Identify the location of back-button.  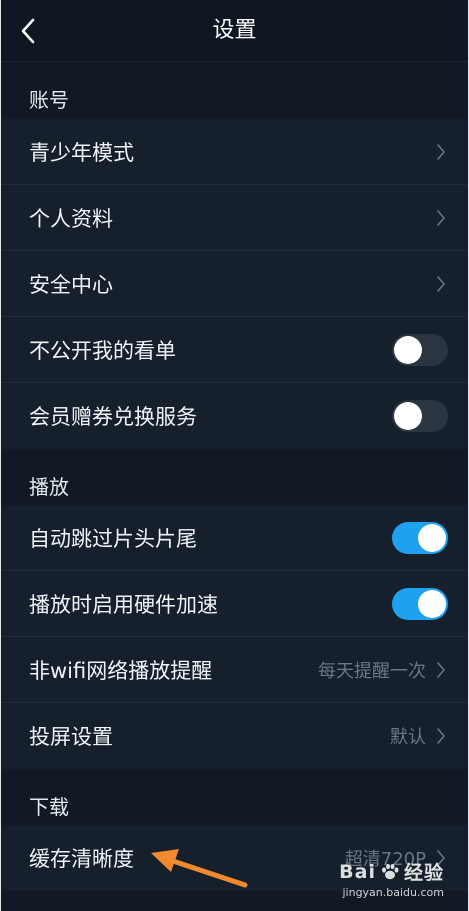
(28, 31).